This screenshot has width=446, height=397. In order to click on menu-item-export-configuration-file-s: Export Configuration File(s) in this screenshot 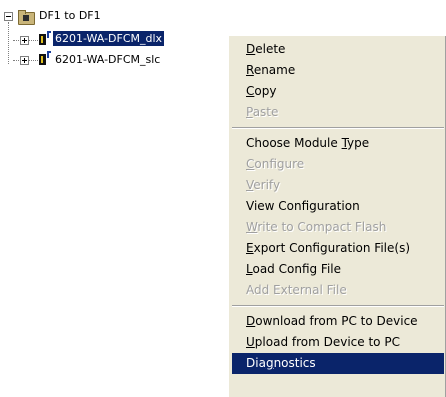, I will do `click(338, 248)`.